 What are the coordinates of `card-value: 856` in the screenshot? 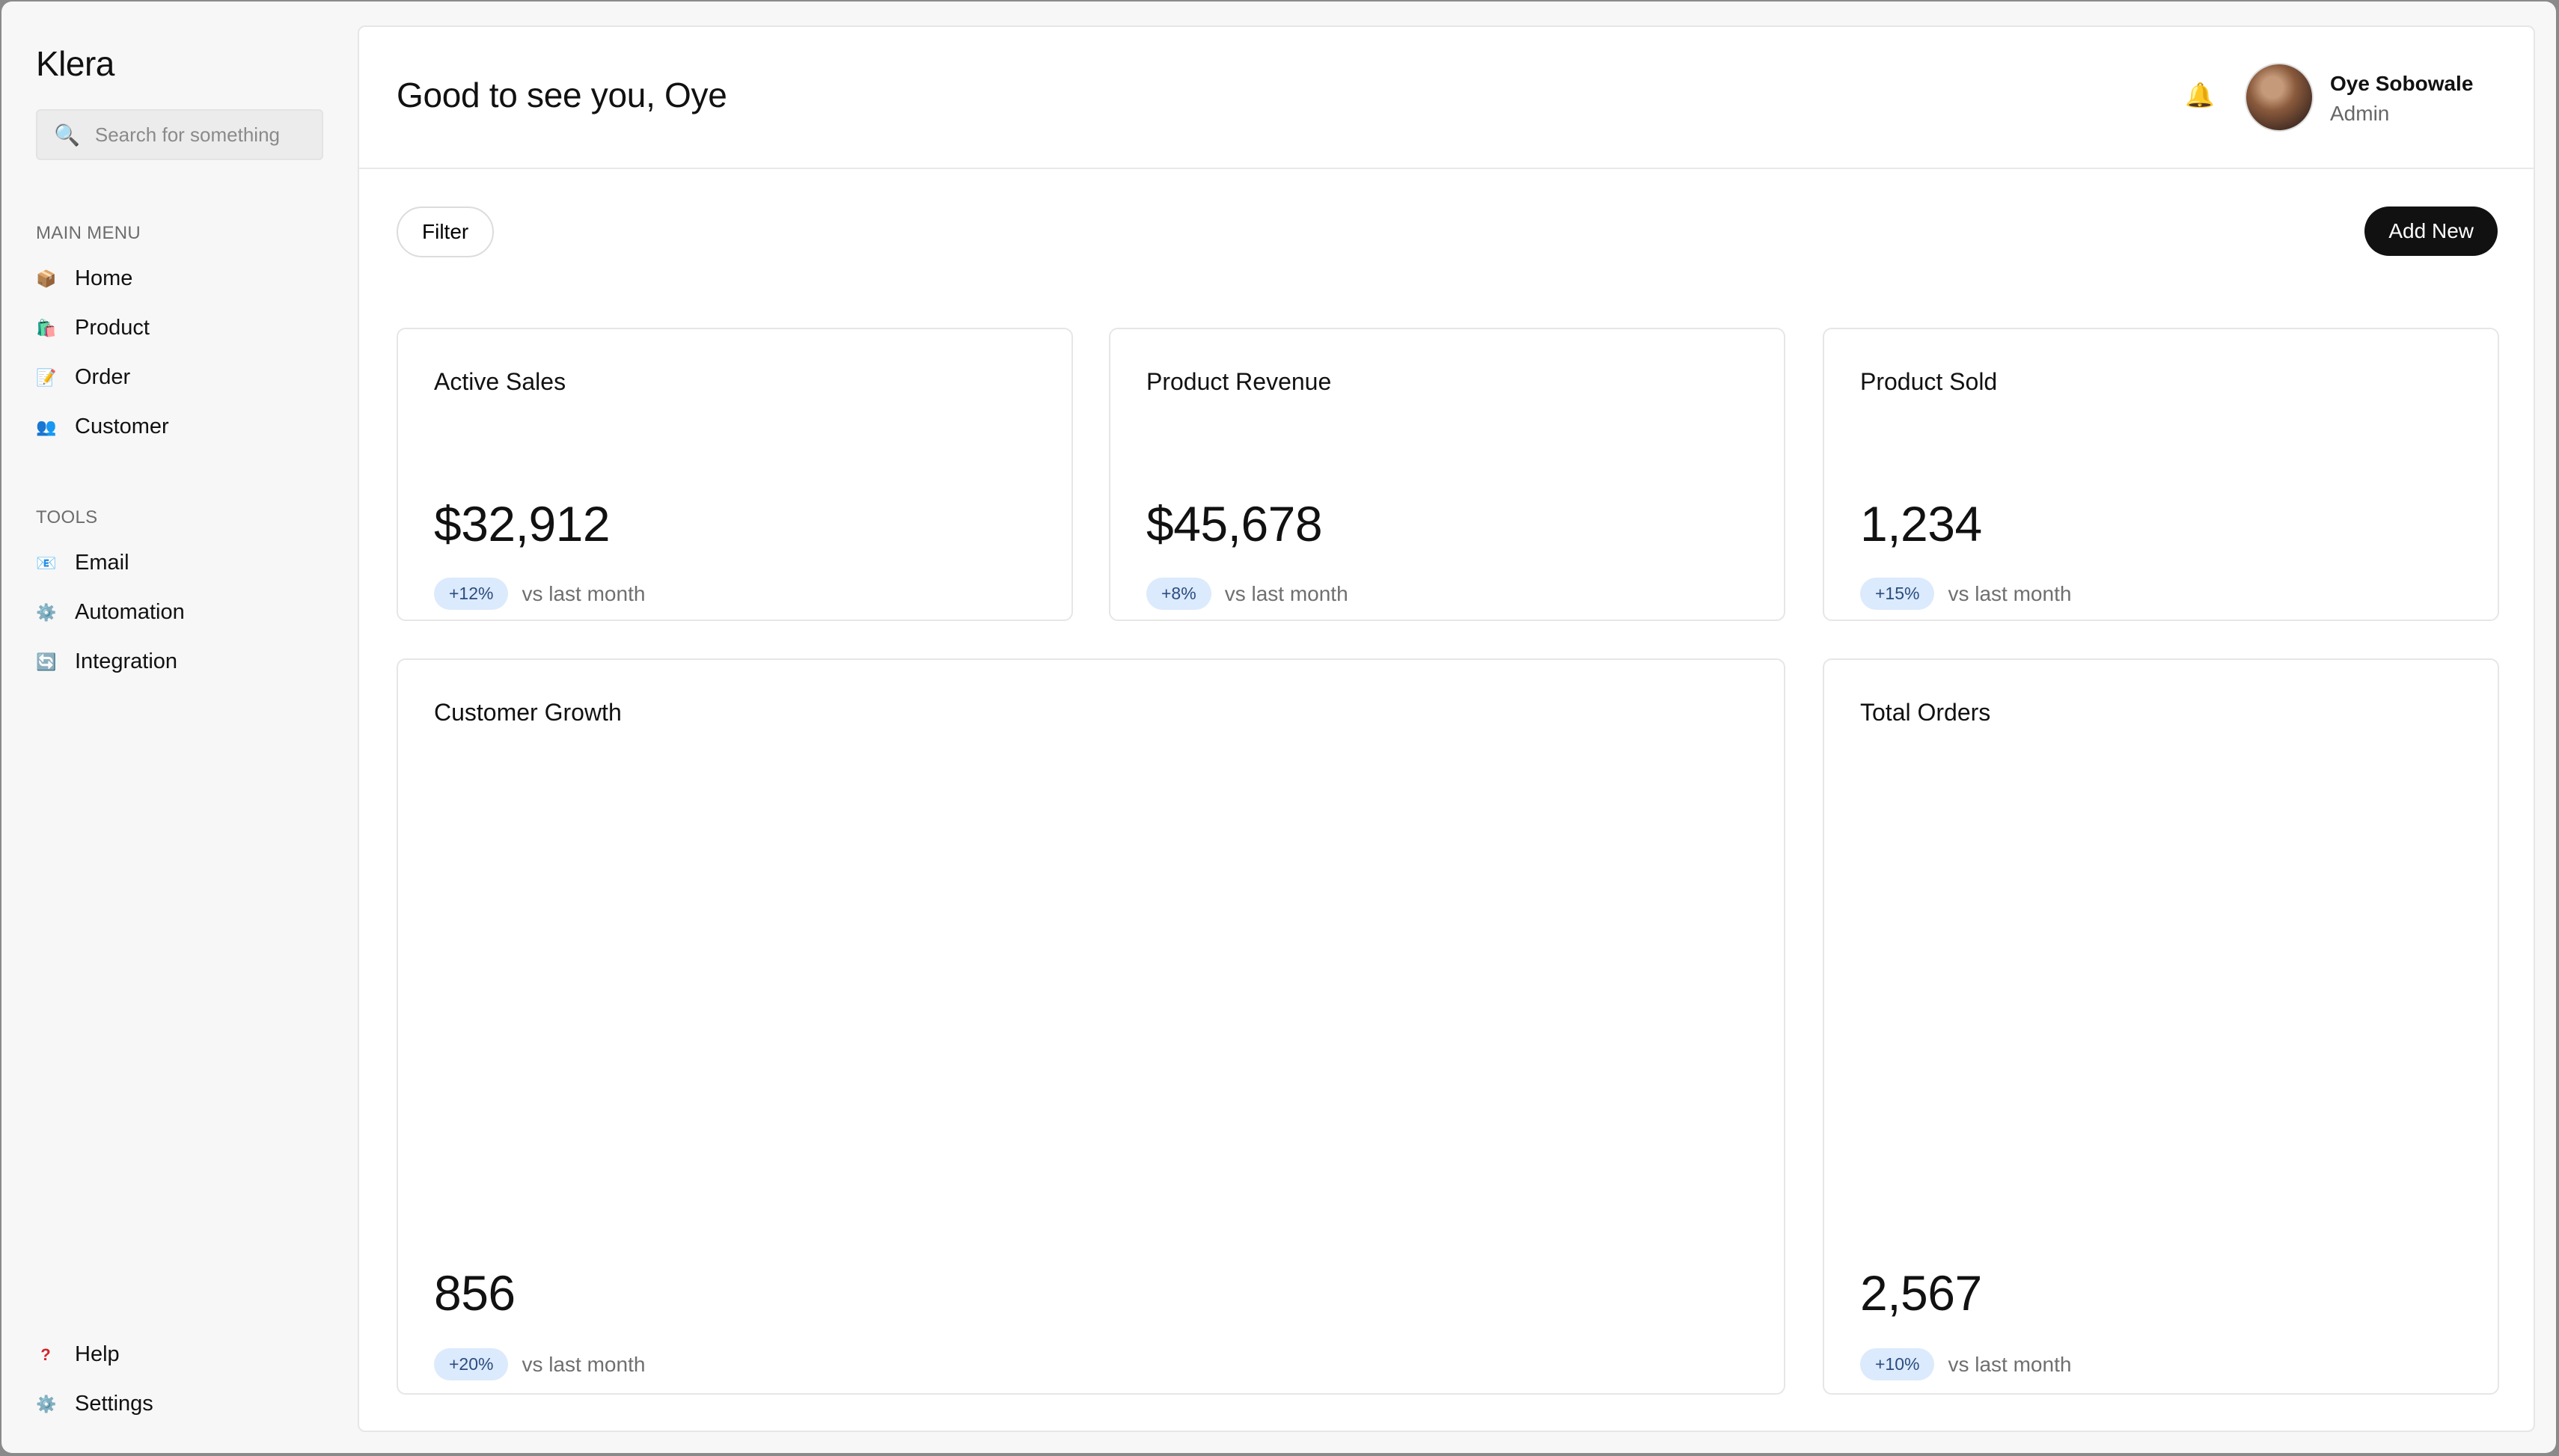 It's located at (475, 1293).